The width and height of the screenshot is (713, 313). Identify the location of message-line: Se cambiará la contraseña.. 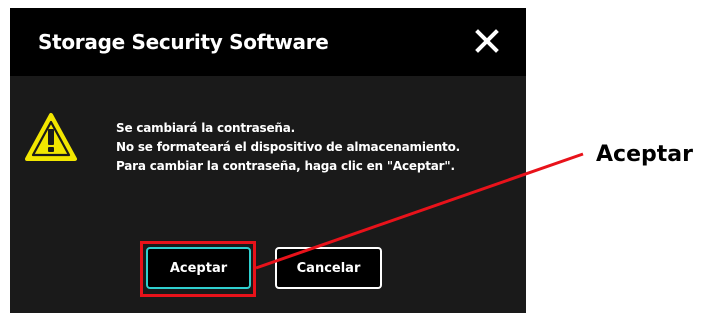
(205, 128).